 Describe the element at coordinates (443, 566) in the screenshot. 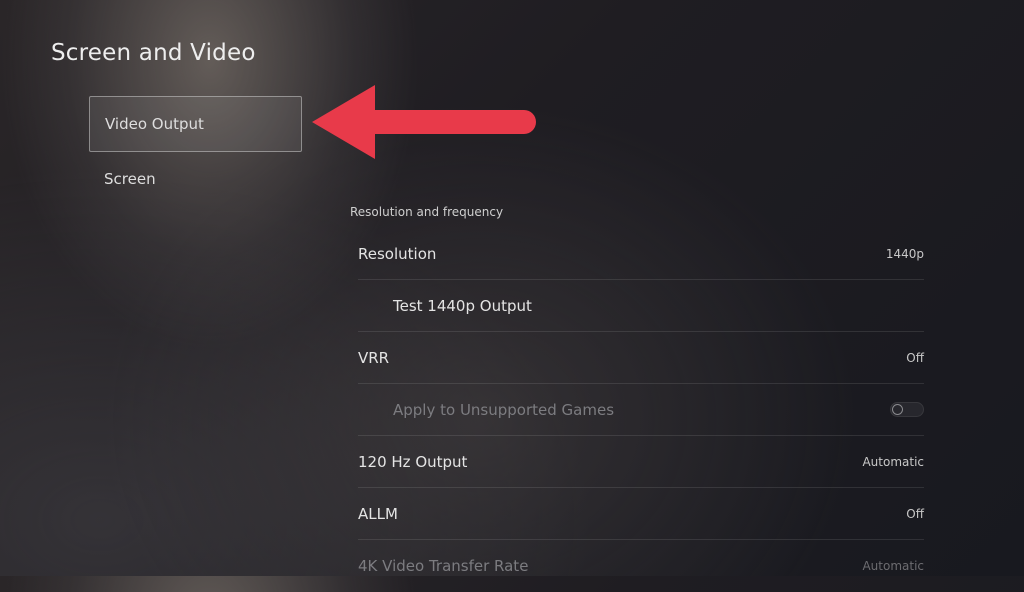

I see `setting-label: 4K Video Transfer Rate` at that location.